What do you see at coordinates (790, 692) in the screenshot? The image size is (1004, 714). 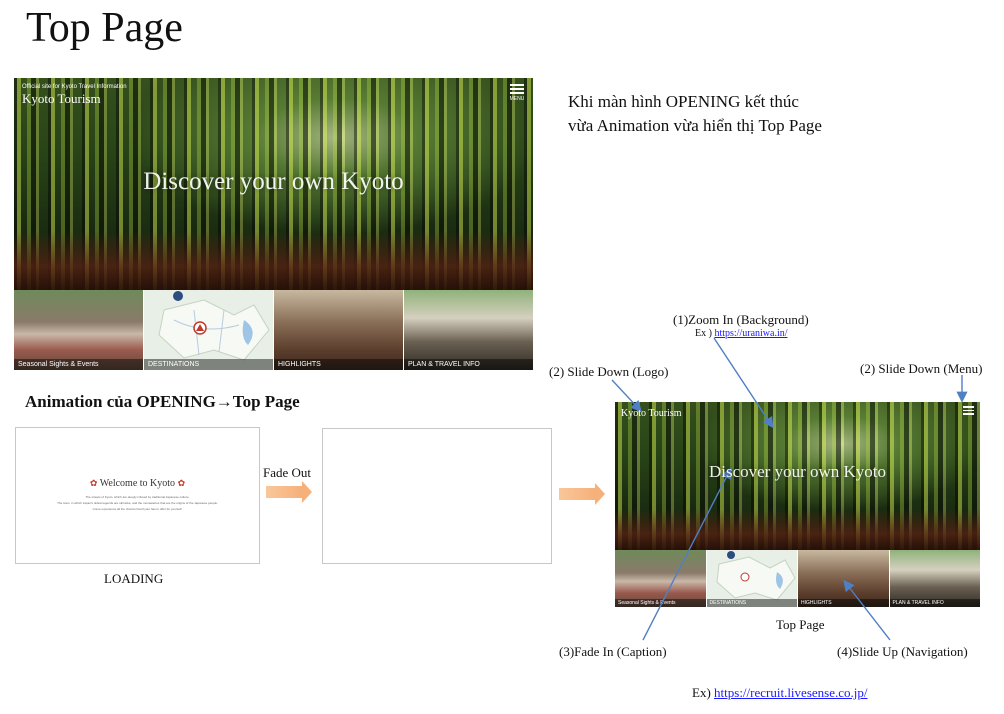 I see `livesense-link: https://recruit.livesense.co.jp/` at bounding box center [790, 692].